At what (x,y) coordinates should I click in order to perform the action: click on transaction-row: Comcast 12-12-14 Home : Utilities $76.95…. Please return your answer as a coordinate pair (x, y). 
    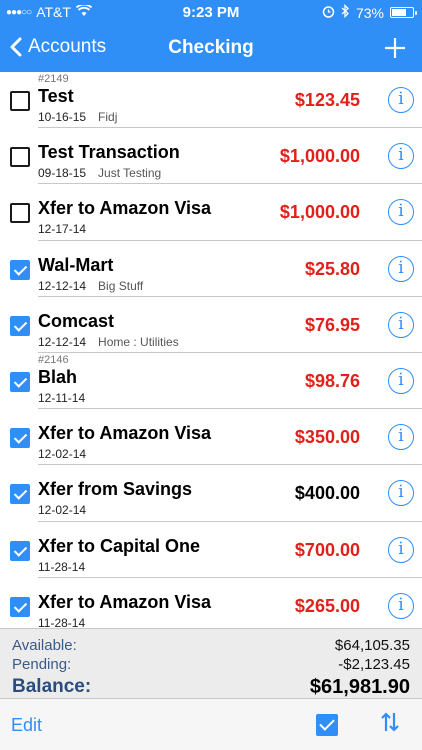
    Looking at the image, I should click on (211, 325).